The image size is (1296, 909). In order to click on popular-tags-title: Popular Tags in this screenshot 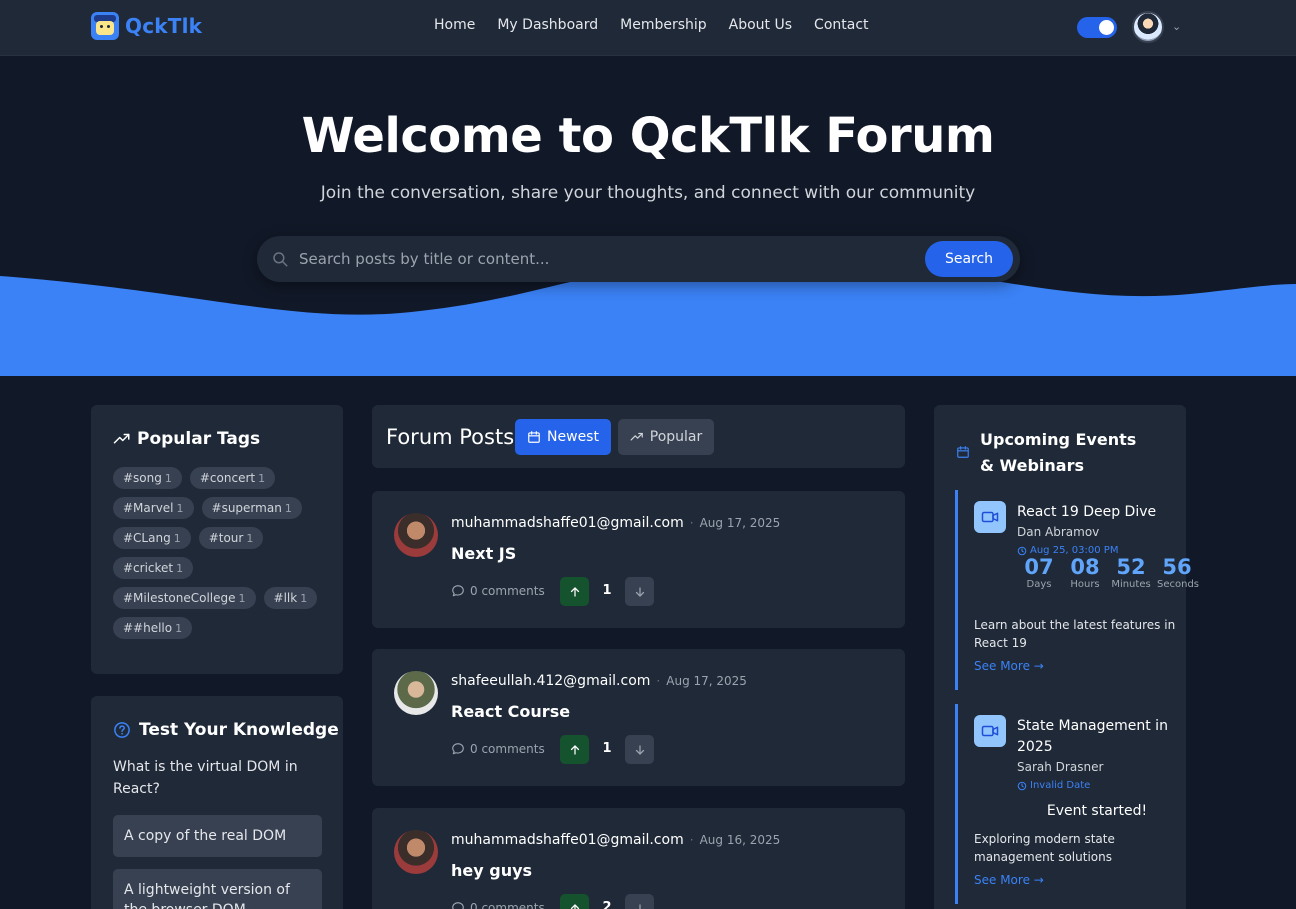, I will do `click(199, 439)`.